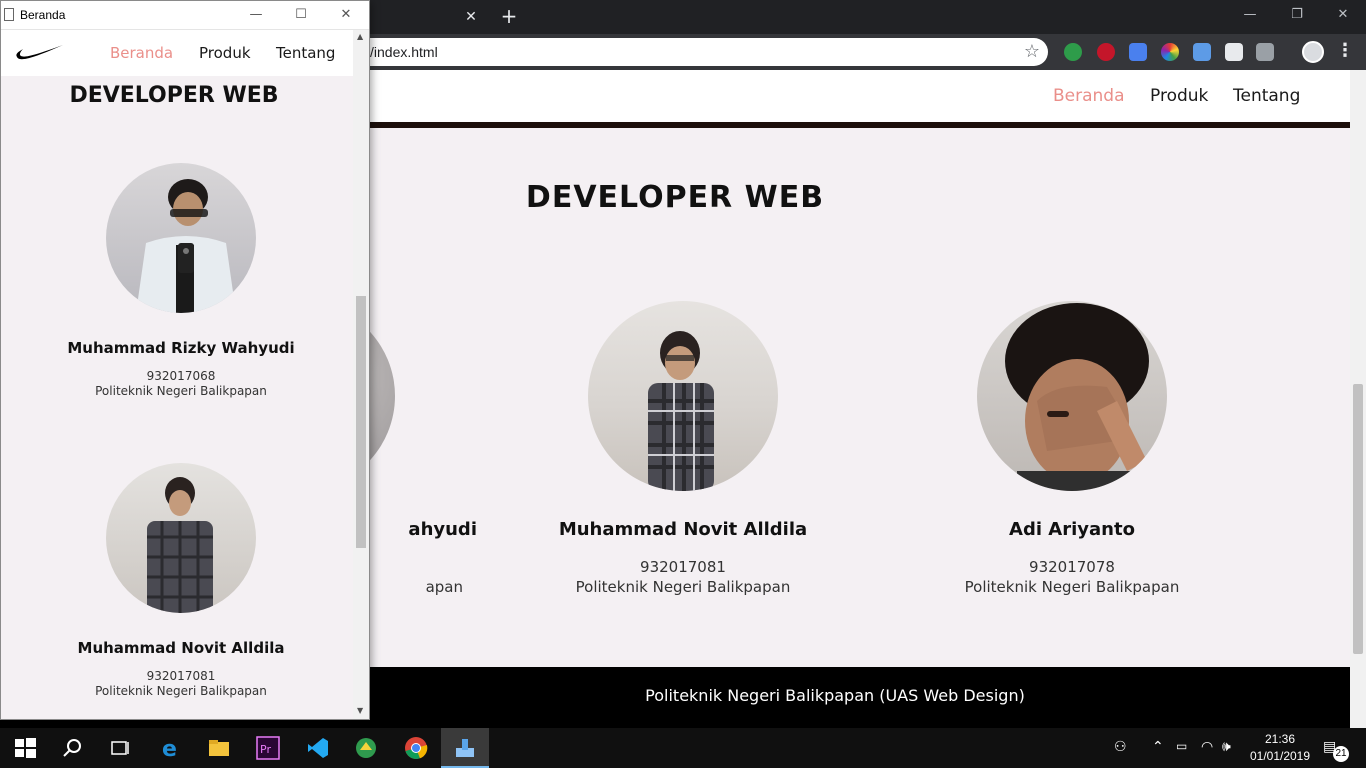 The image size is (1366, 768). Describe the element at coordinates (509, 16) in the screenshot. I see `new-tab-button: +` at that location.